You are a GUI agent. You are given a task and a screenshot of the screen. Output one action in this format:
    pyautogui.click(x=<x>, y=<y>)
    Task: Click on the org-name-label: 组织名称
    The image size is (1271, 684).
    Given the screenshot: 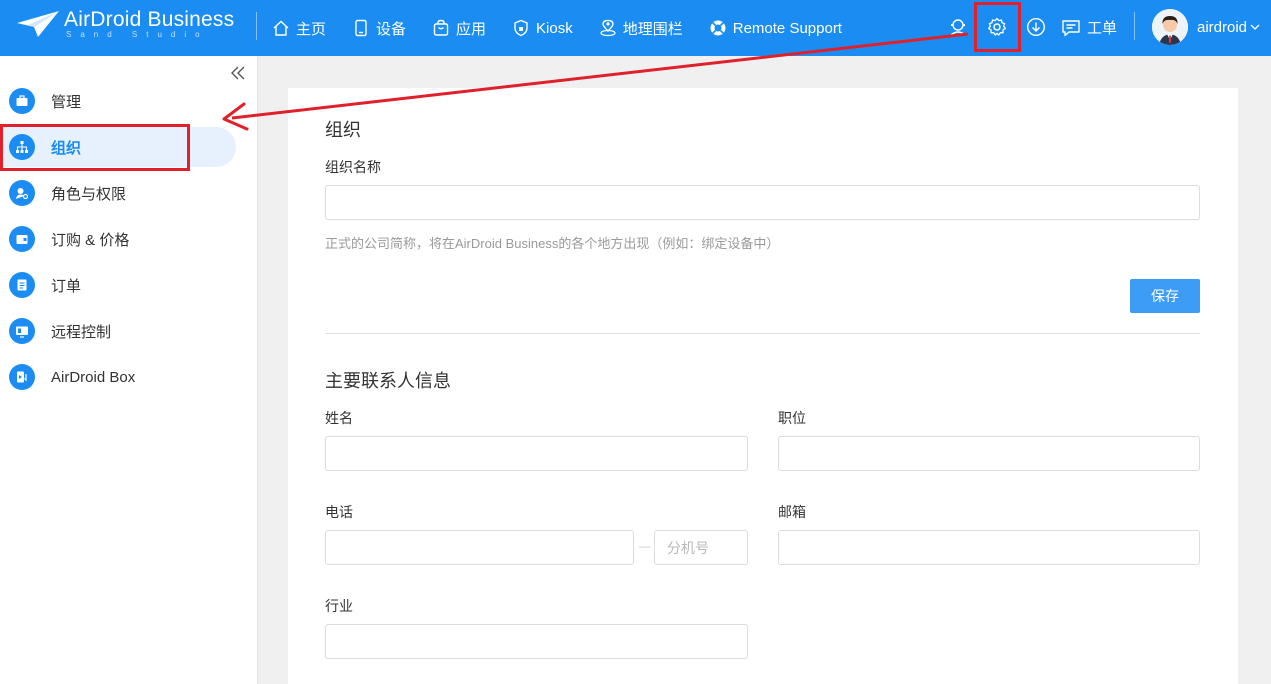 What is the action you would take?
    pyautogui.click(x=353, y=167)
    